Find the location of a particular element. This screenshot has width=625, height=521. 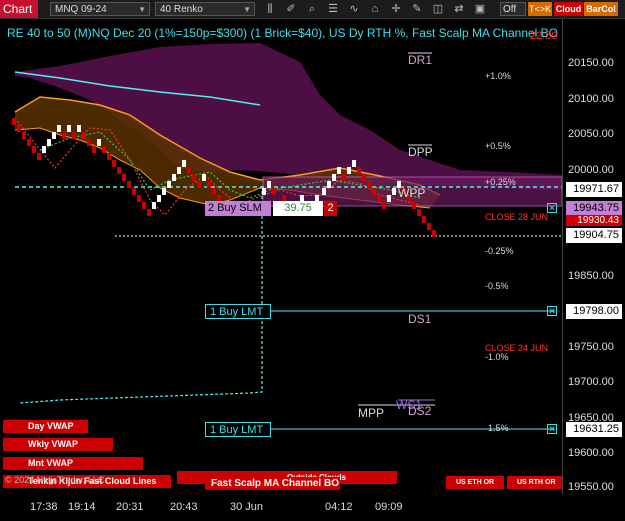

x-tick: 30 Jun is located at coordinates (247, 507).